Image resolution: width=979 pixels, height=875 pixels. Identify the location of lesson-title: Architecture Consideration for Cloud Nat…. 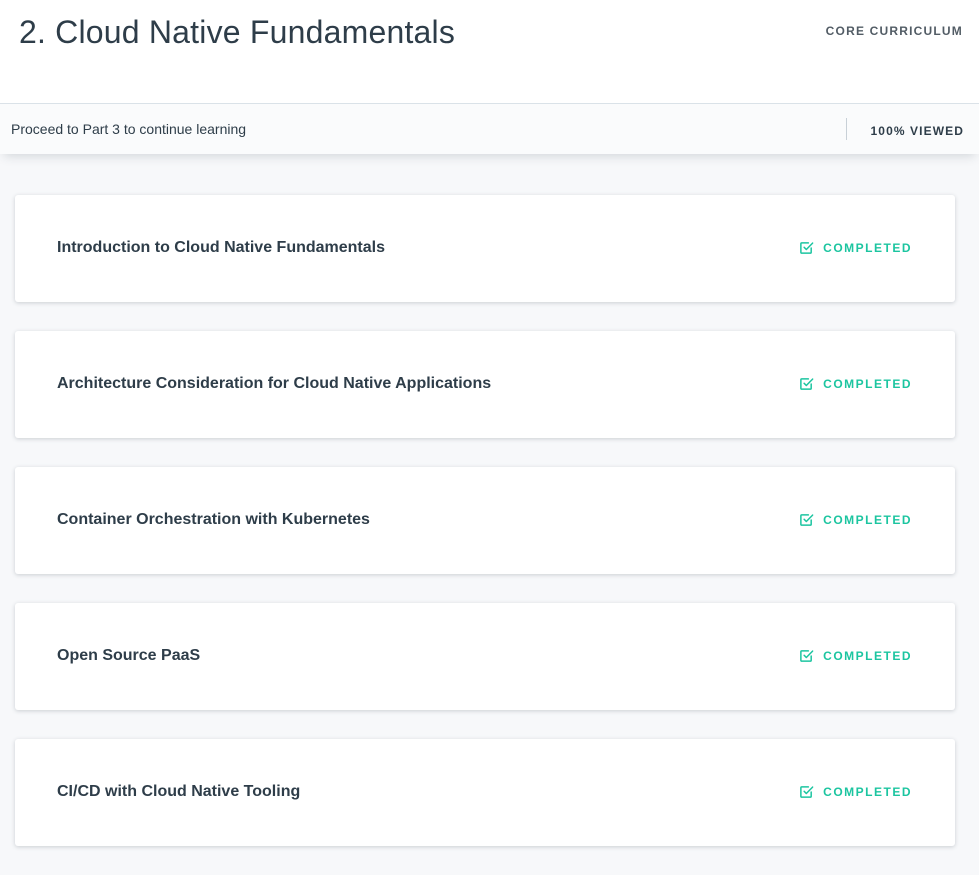
(274, 383).